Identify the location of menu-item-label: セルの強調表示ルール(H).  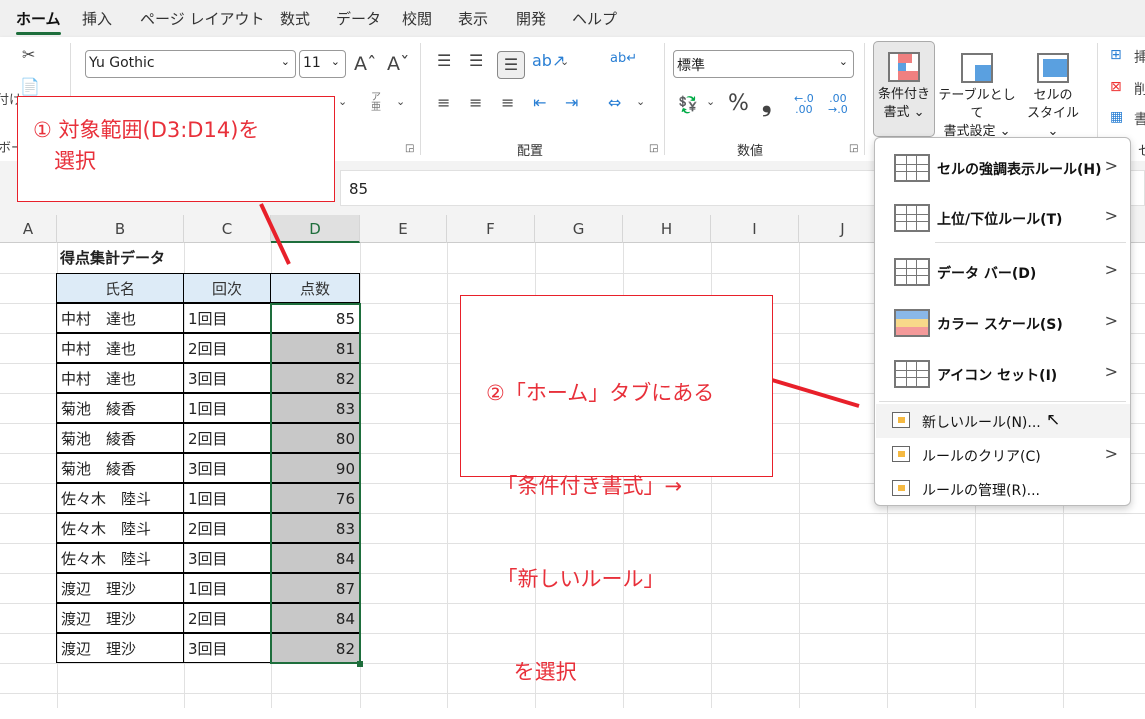
(1019, 170).